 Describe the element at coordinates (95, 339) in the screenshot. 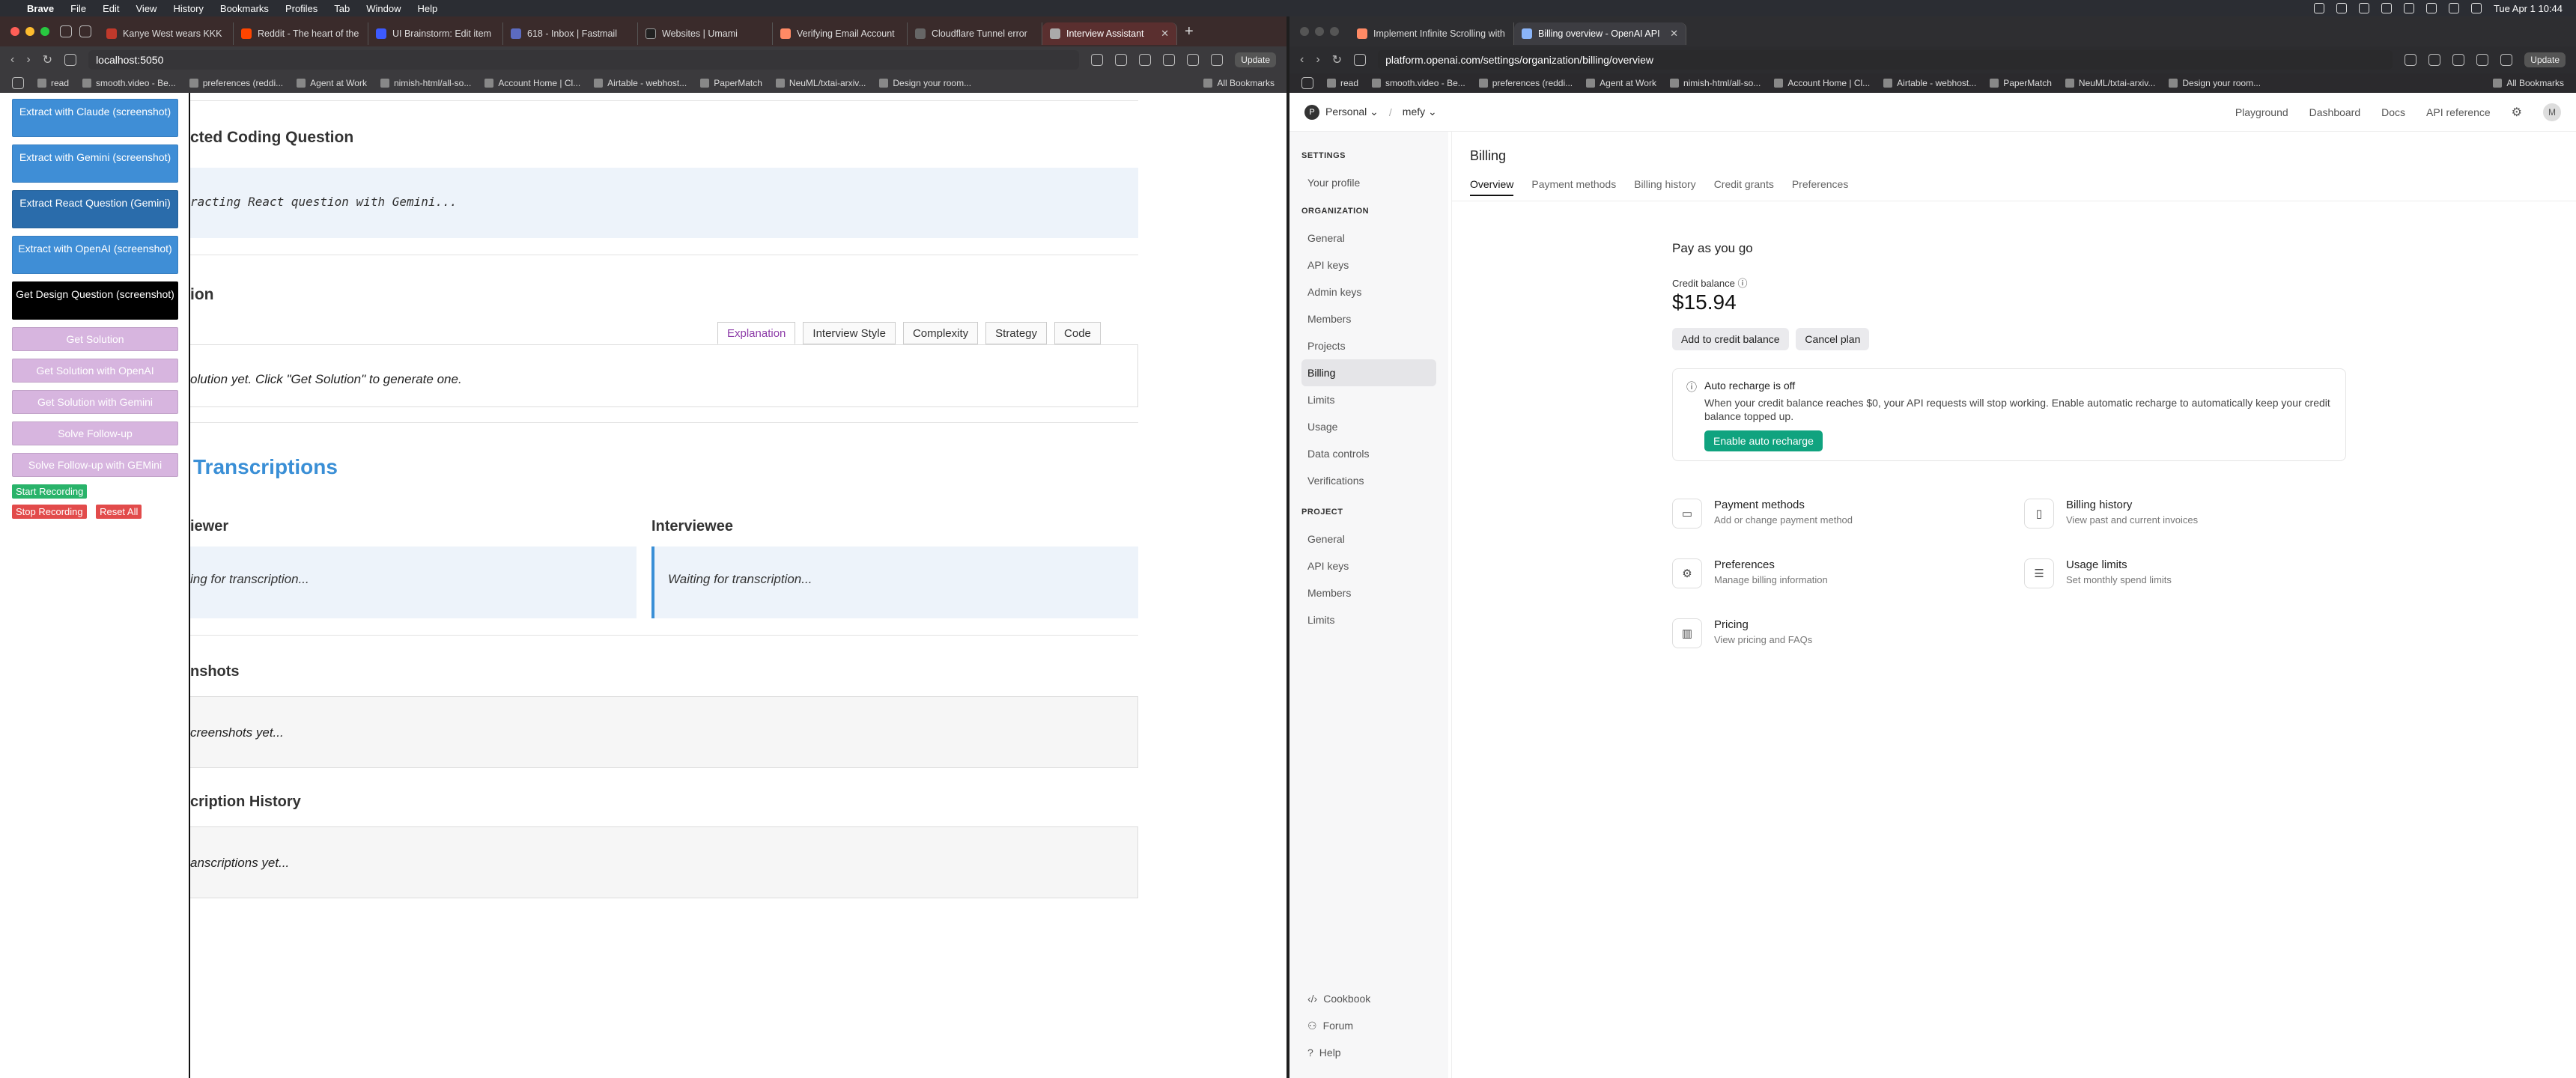

I see `get-solution-button: Get Solution` at that location.